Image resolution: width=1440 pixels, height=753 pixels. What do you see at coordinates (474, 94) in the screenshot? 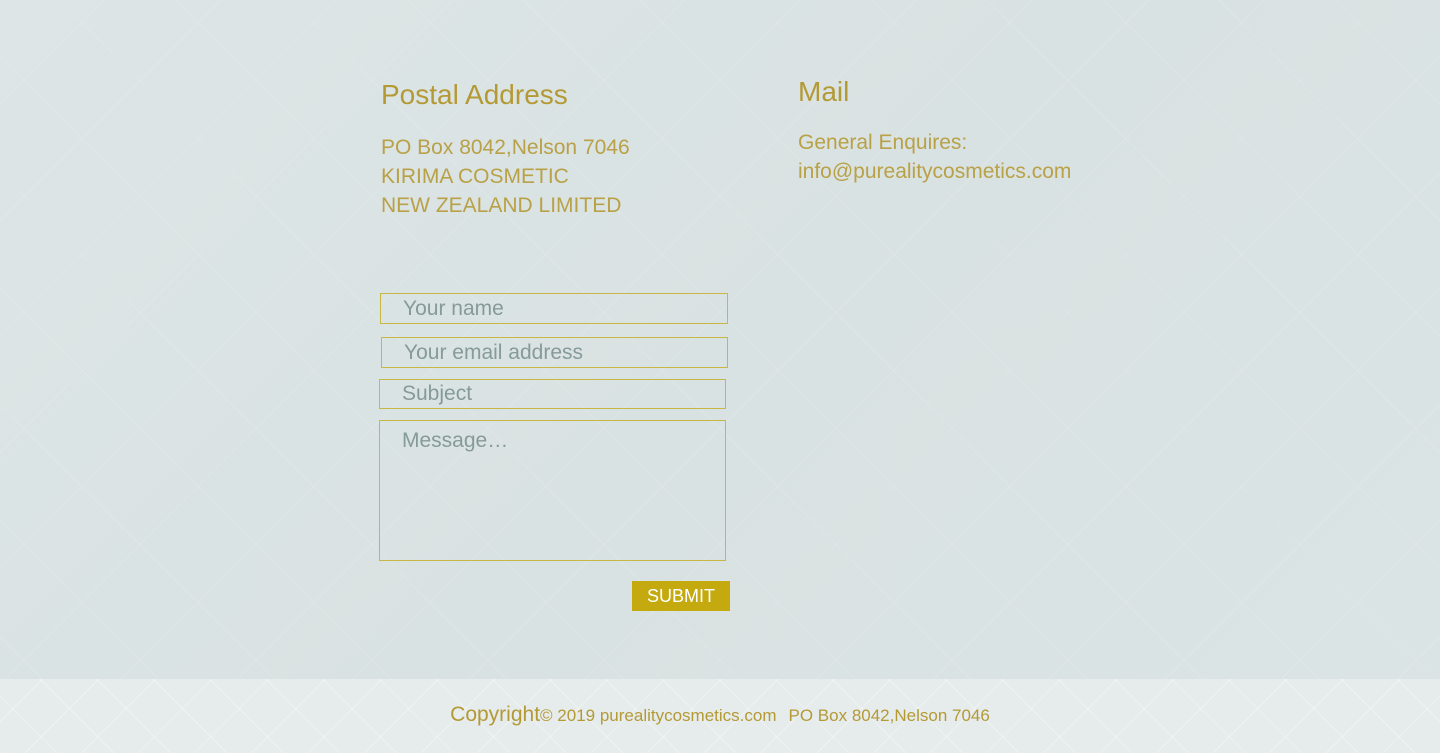
I see `postal-address-title: Postal Address` at bounding box center [474, 94].